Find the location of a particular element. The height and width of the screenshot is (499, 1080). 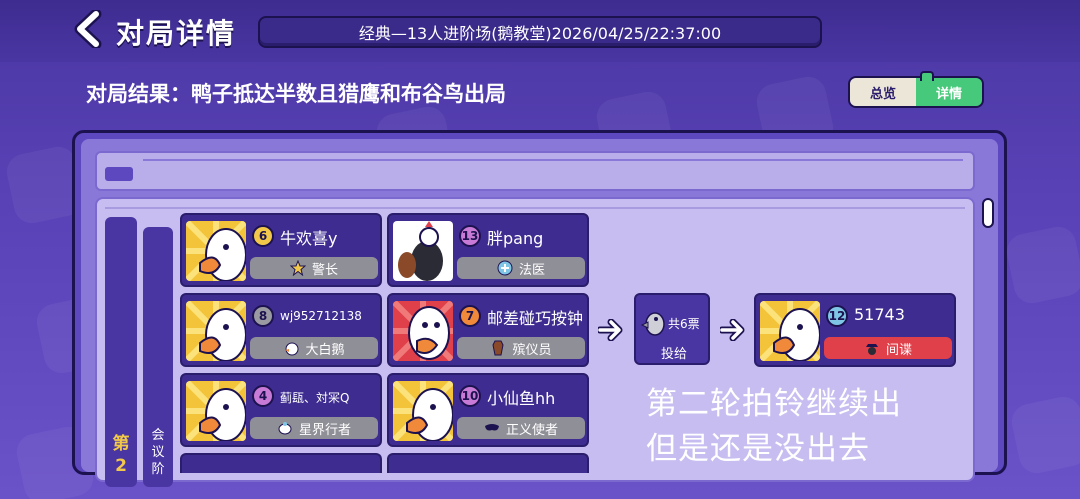

role-pill: 法医 is located at coordinates (521, 268).